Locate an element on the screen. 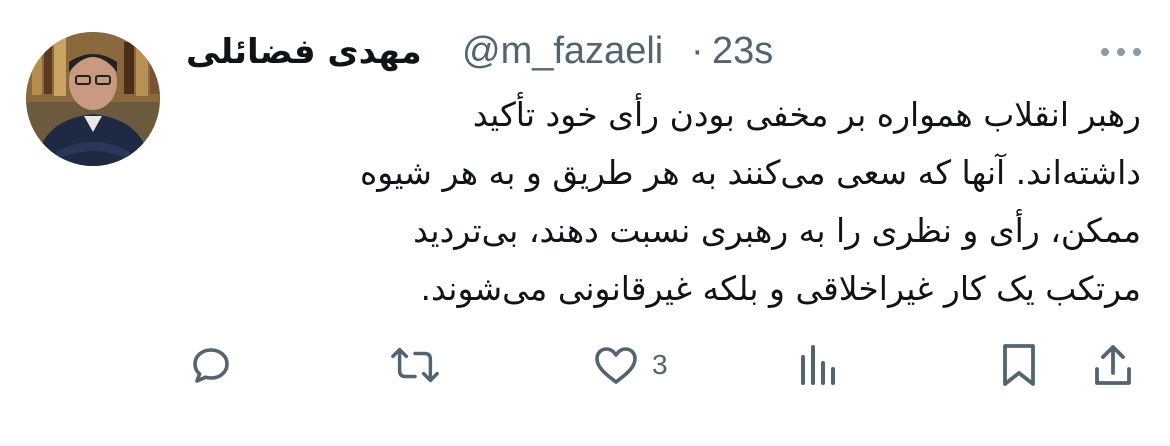 The height and width of the screenshot is (446, 1170). more-horizontal-icon is located at coordinates (1121, 52).